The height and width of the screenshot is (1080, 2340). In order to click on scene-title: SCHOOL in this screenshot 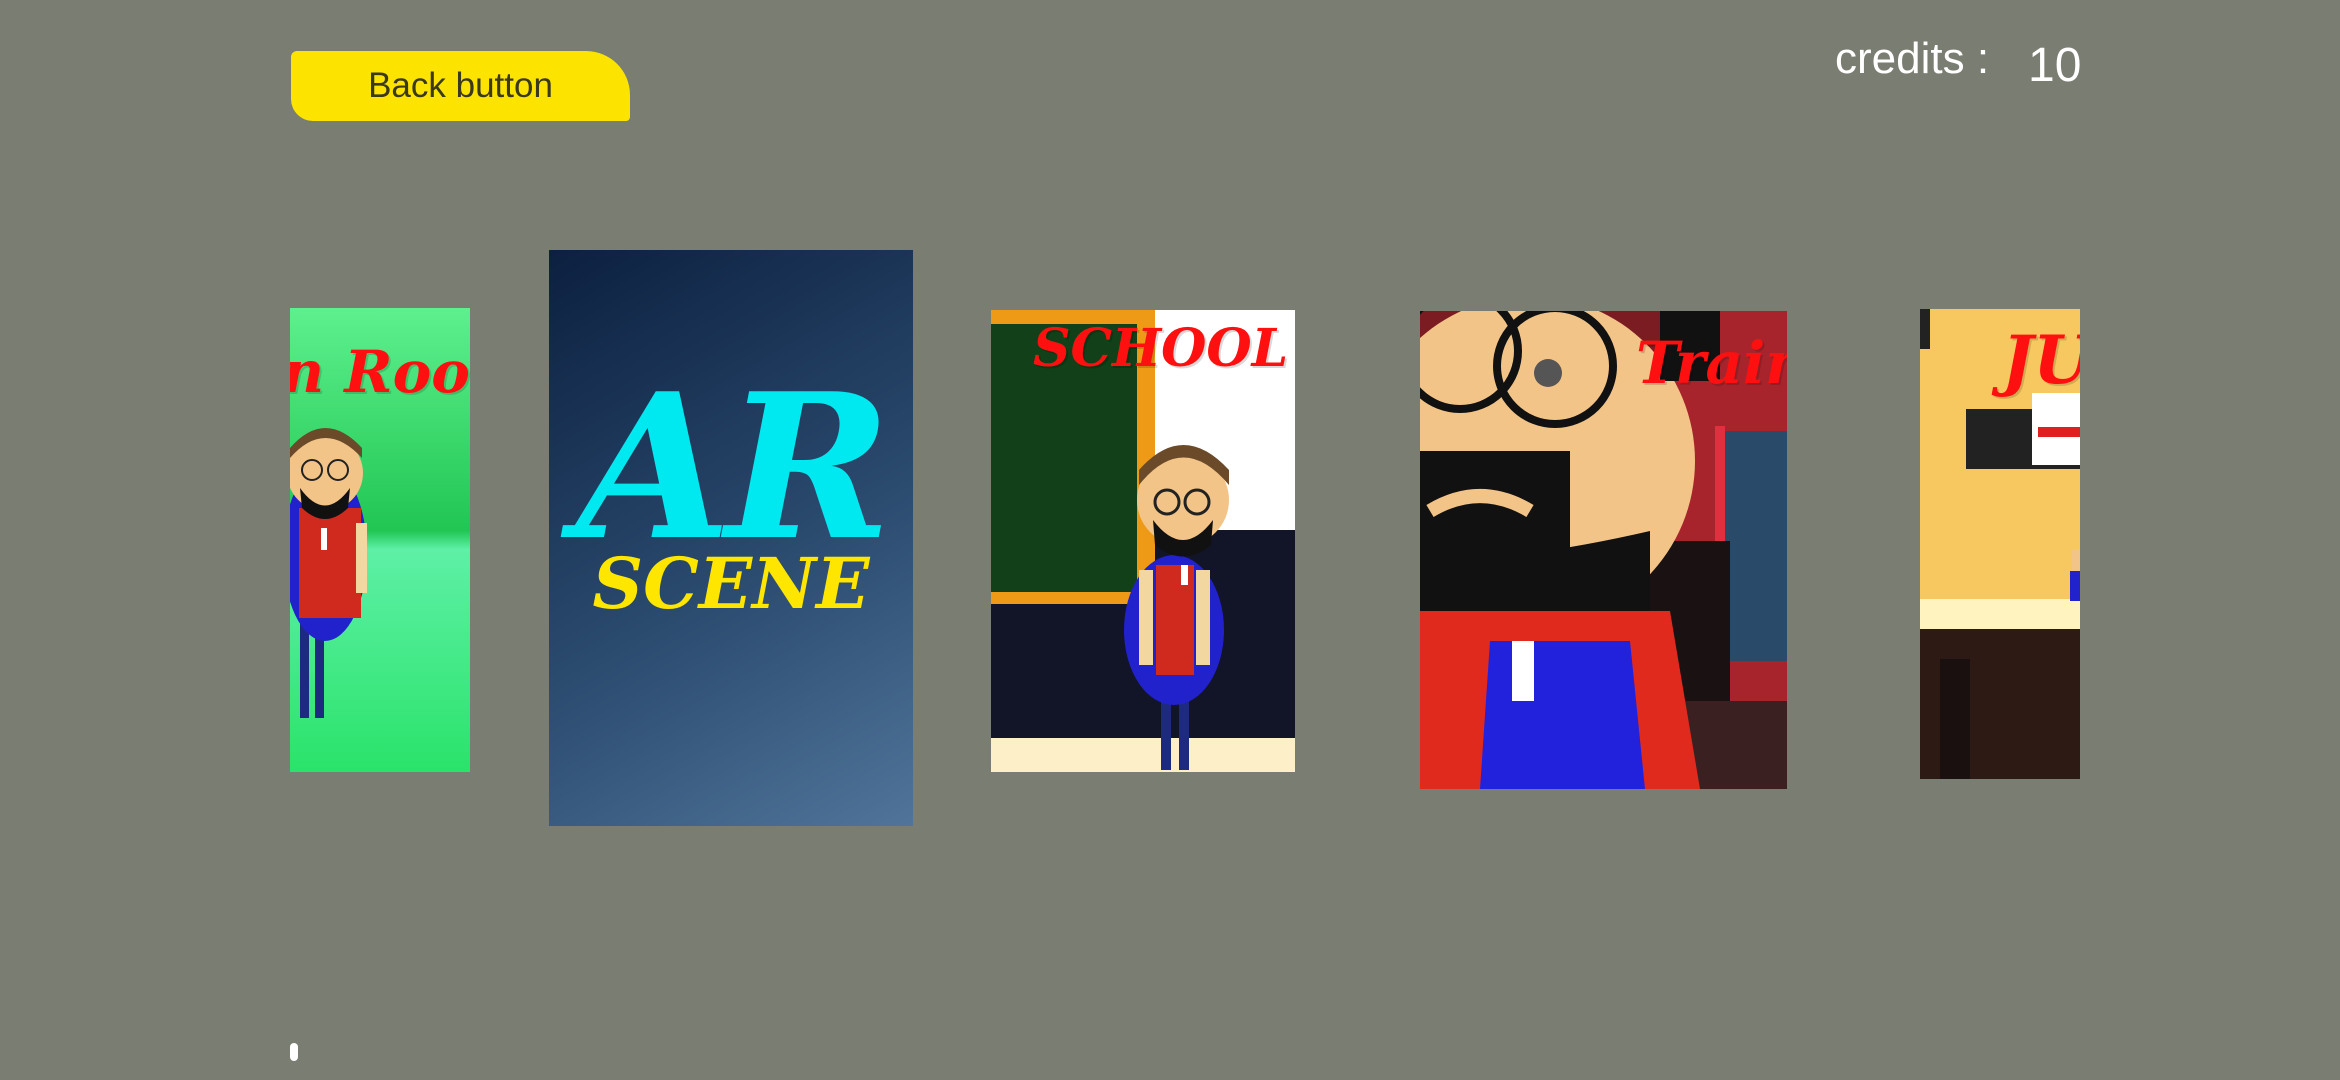, I will do `click(1161, 348)`.